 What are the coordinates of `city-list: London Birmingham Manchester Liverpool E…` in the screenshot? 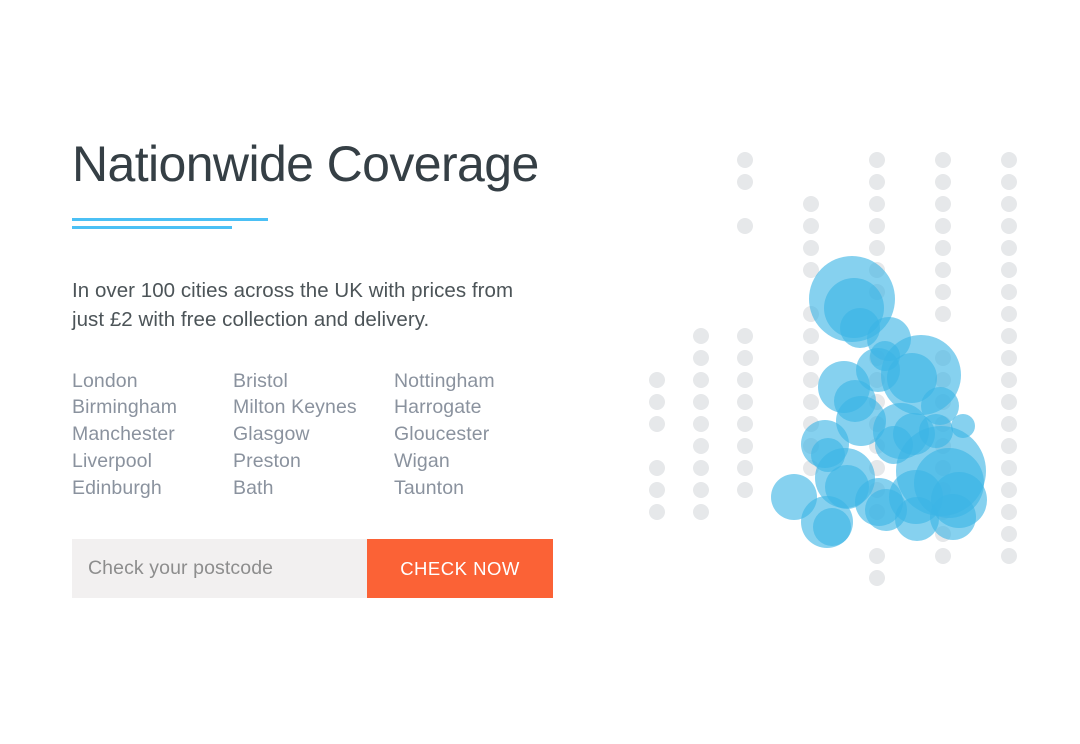 It's located at (342, 435).